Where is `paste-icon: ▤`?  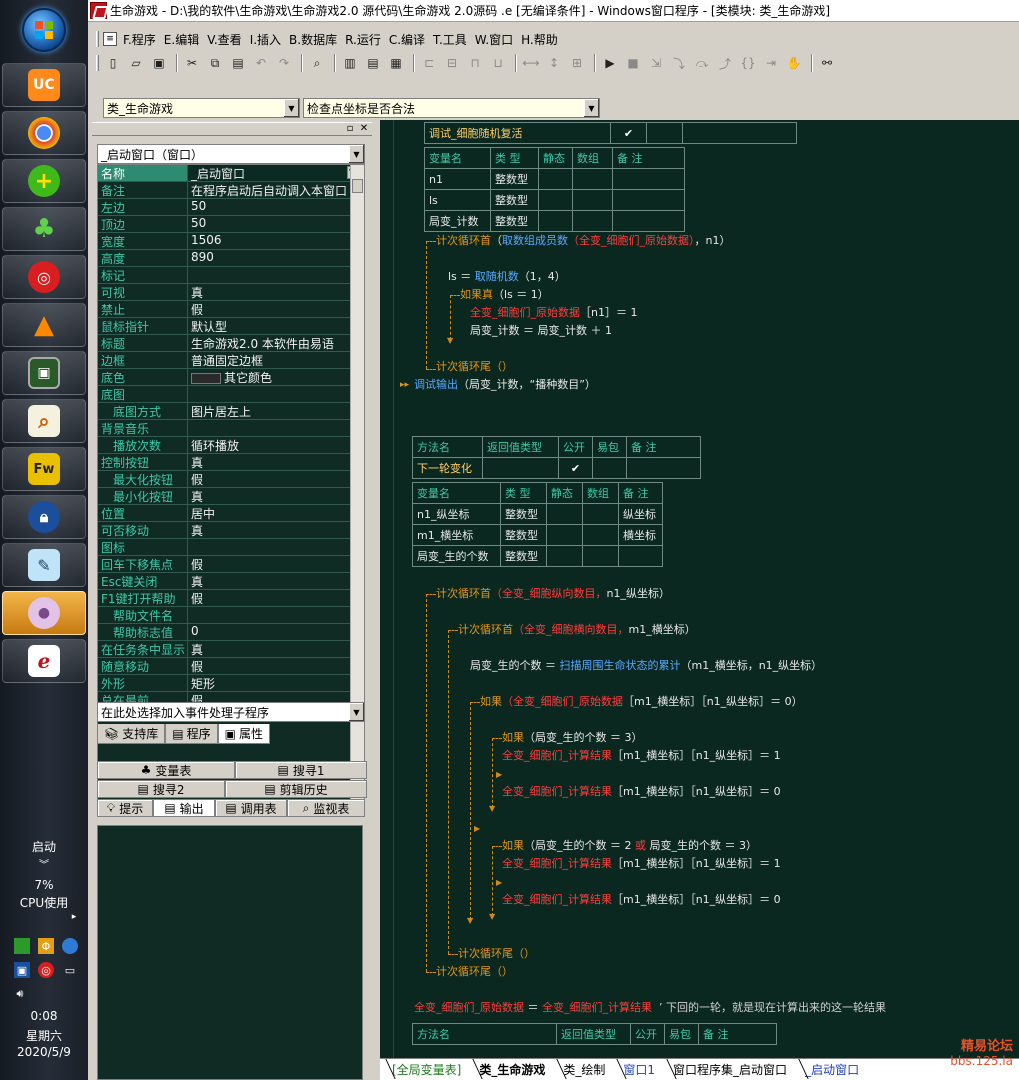
paste-icon: ▤ is located at coordinates (238, 63).